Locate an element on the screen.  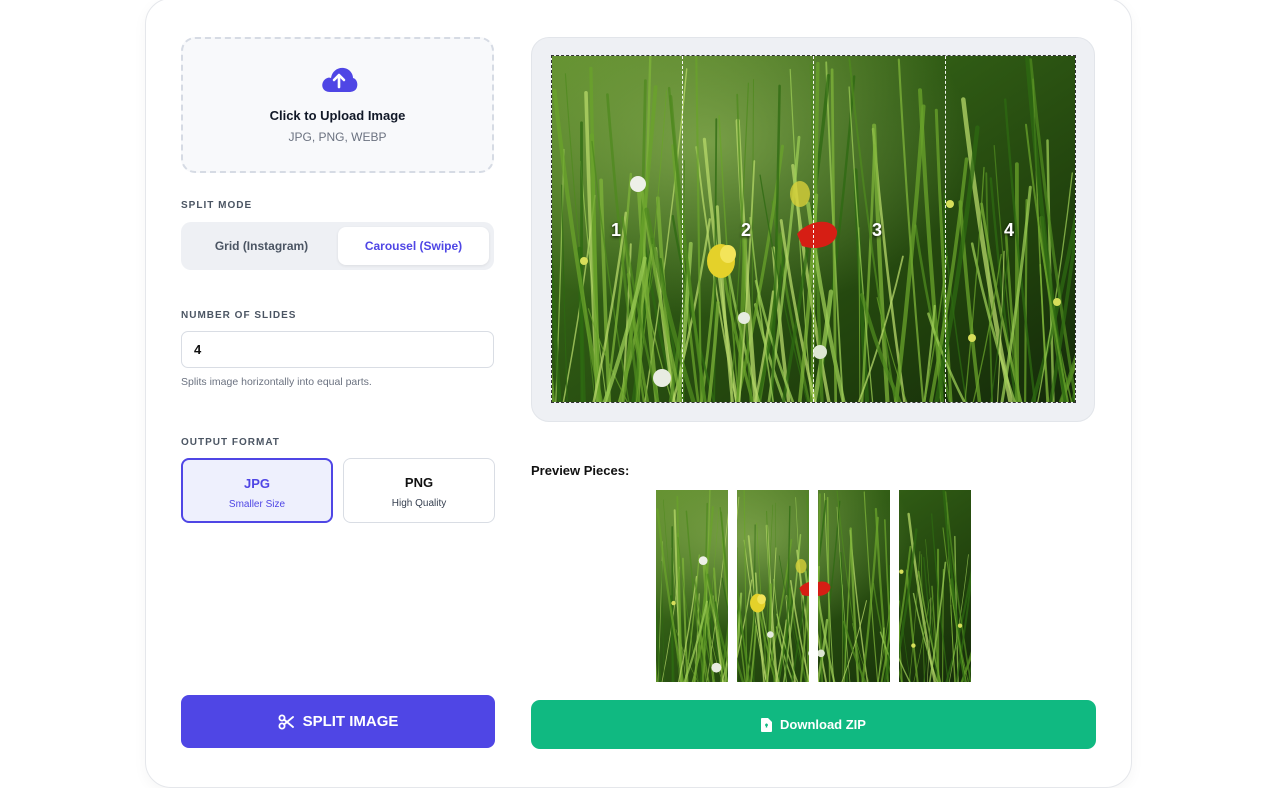
format-jpg-subtitle: Smaller Size is located at coordinates (257, 504).